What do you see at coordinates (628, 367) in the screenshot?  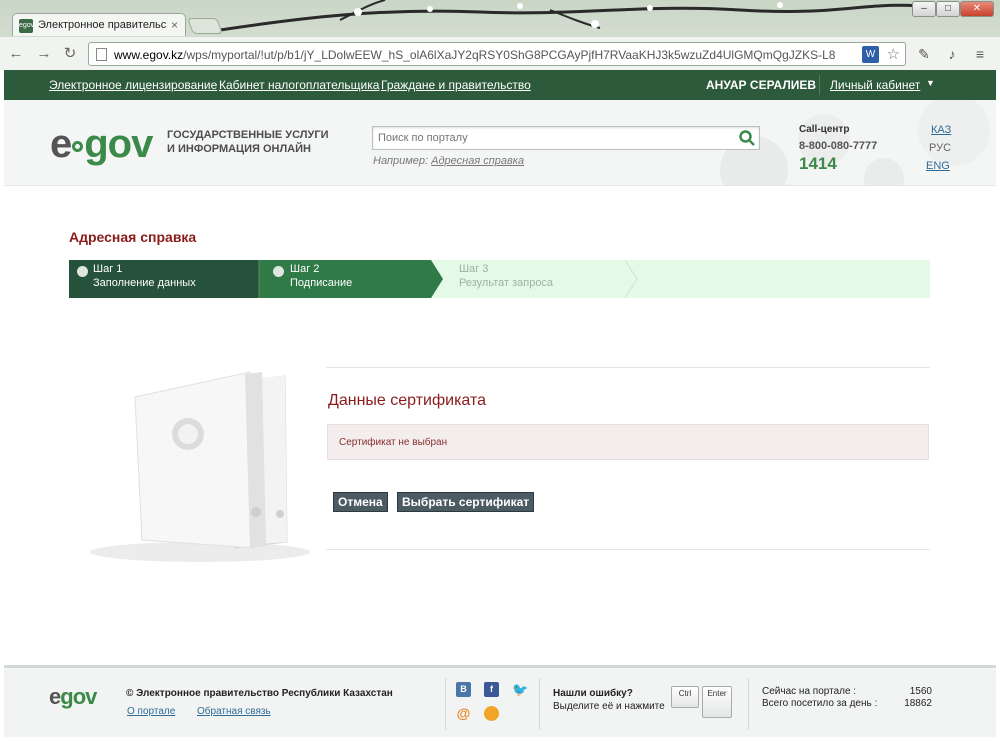 I see `divider-top` at bounding box center [628, 367].